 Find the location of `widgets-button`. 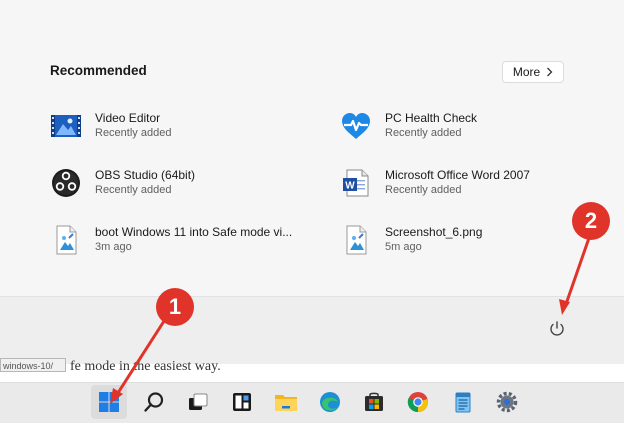

widgets-button is located at coordinates (242, 402).